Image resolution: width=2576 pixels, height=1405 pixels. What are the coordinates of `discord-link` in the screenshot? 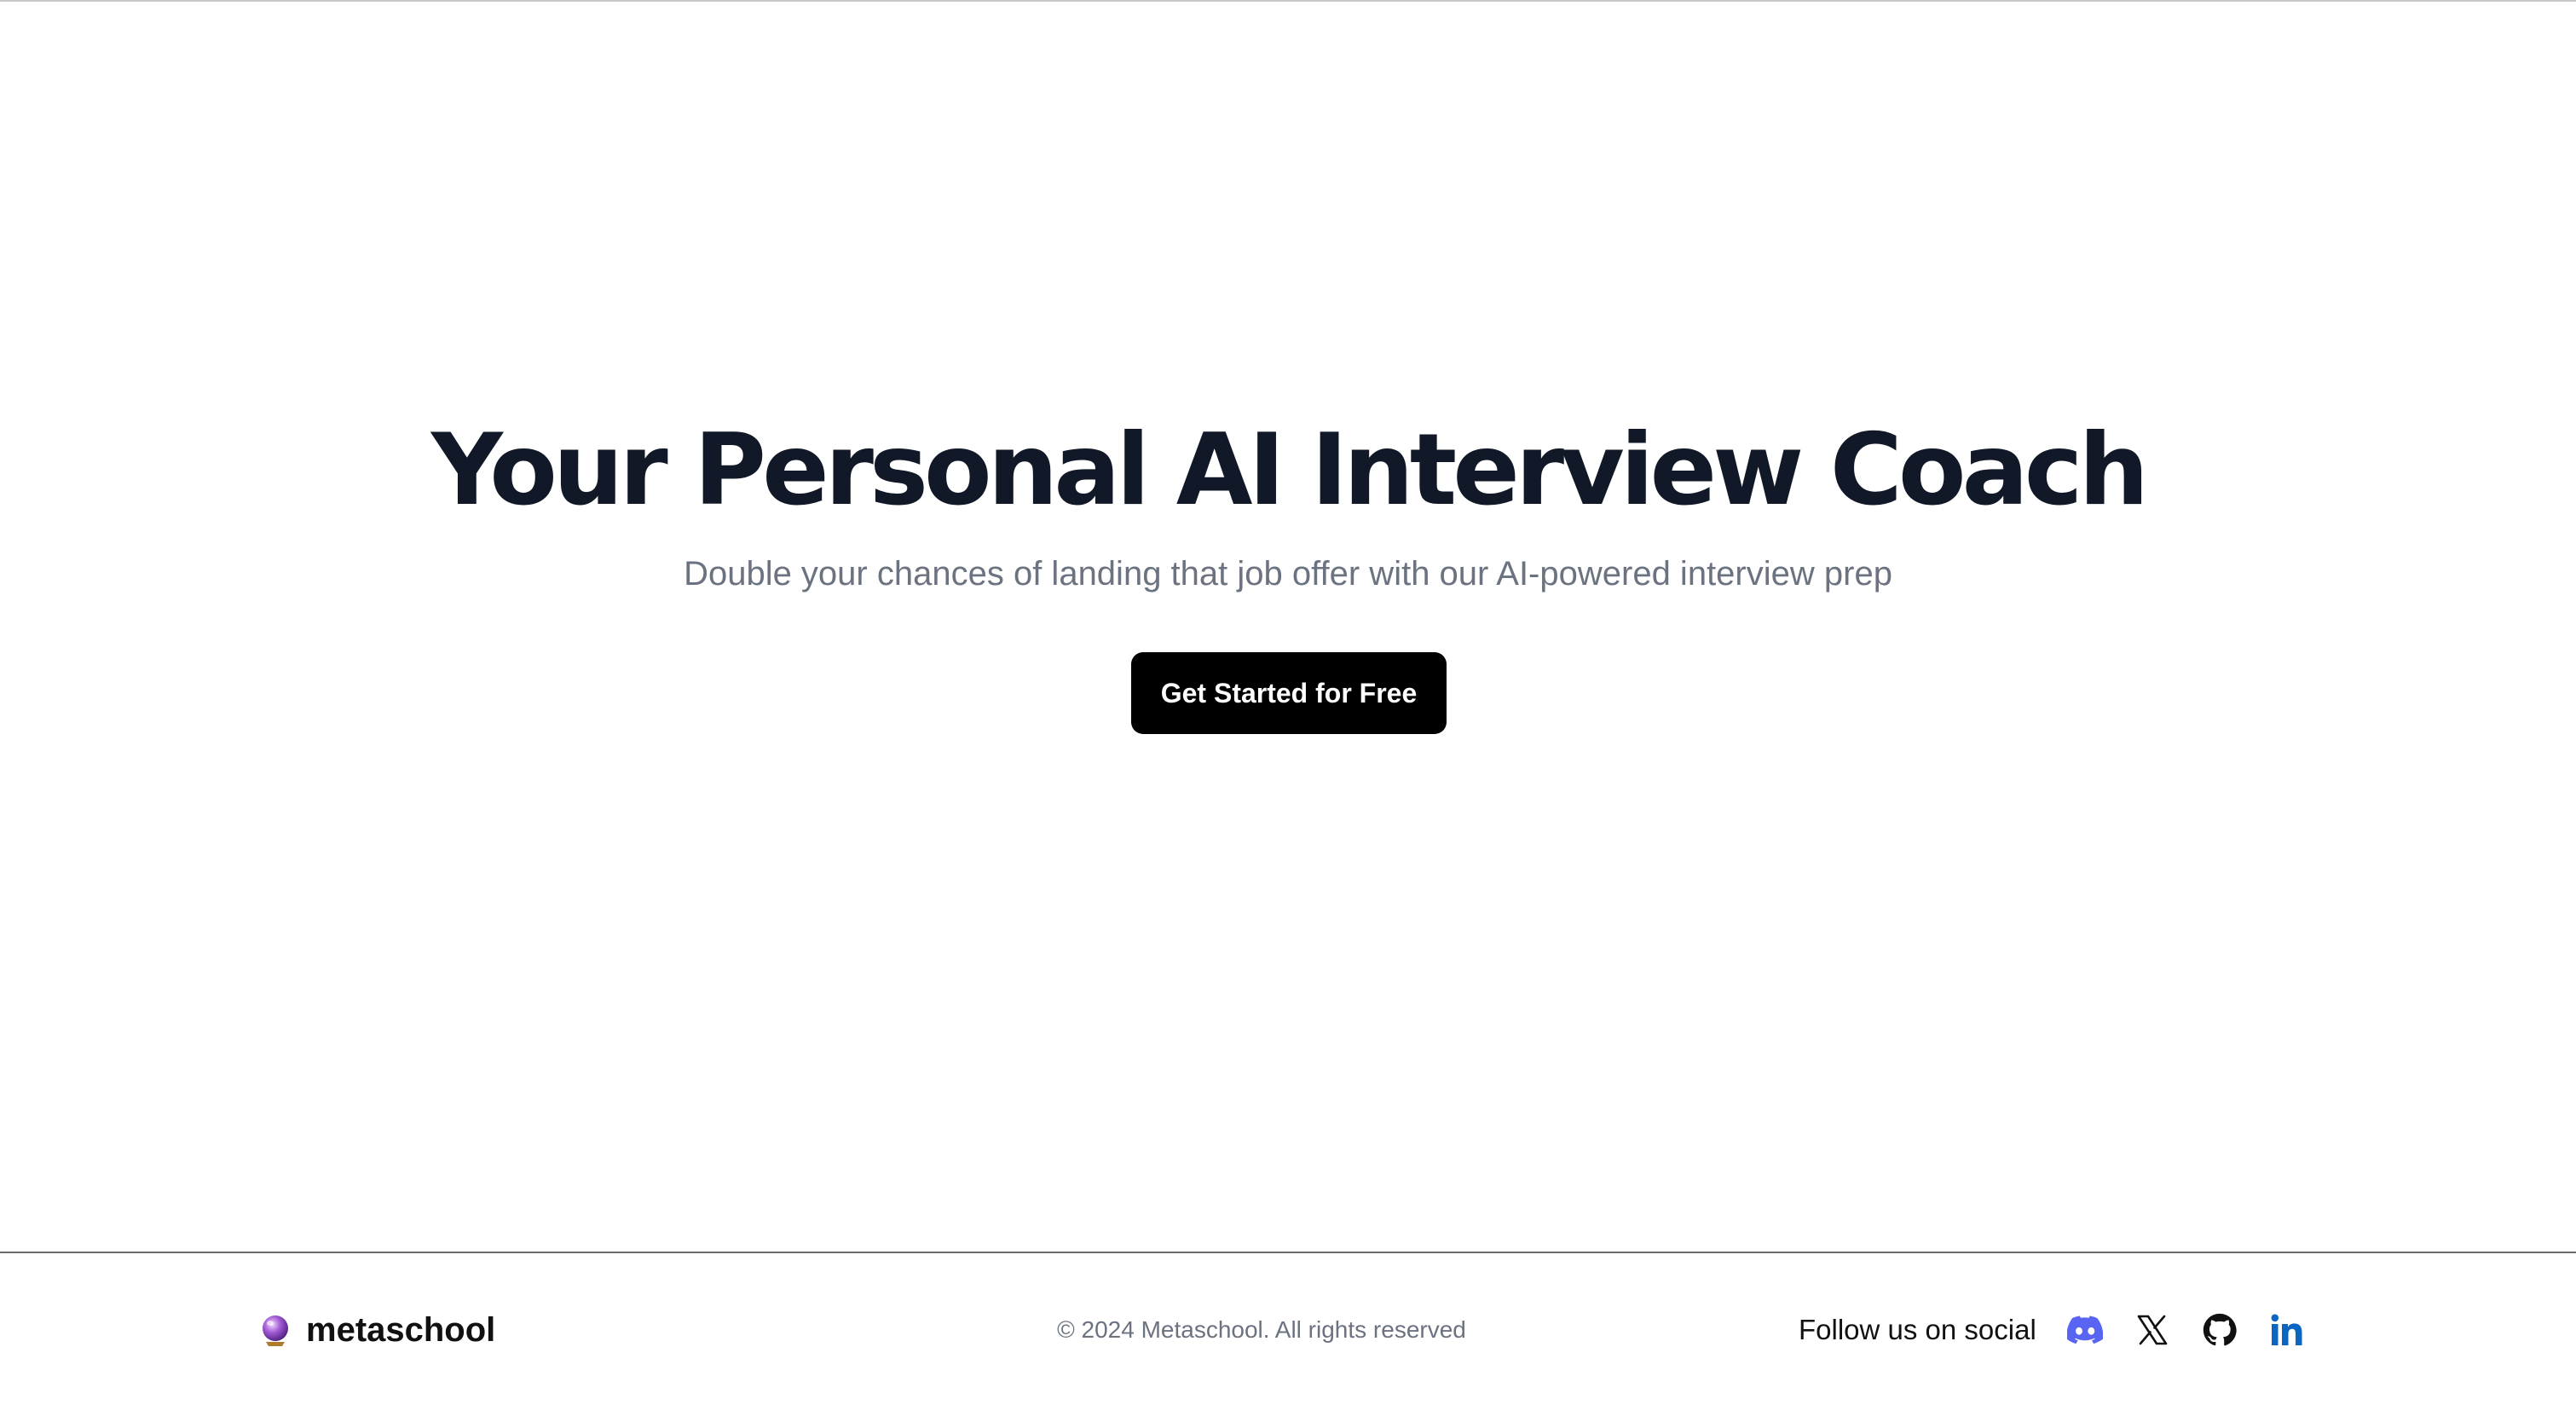 It's located at (2085, 1330).